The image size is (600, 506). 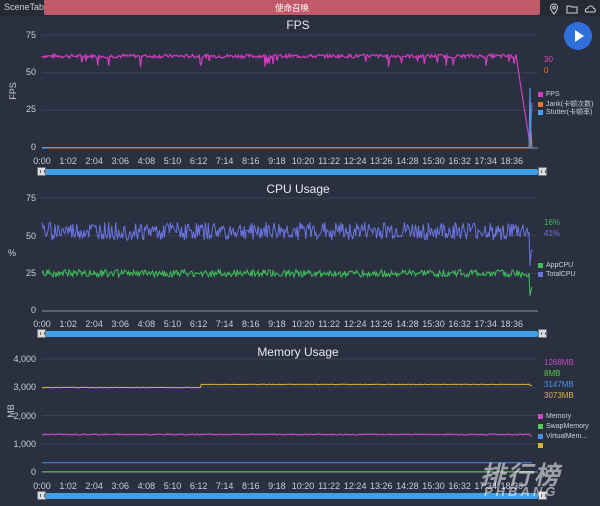 What do you see at coordinates (24, 359) in the screenshot?
I see `memory-ytick-4000: 4,000` at bounding box center [24, 359].